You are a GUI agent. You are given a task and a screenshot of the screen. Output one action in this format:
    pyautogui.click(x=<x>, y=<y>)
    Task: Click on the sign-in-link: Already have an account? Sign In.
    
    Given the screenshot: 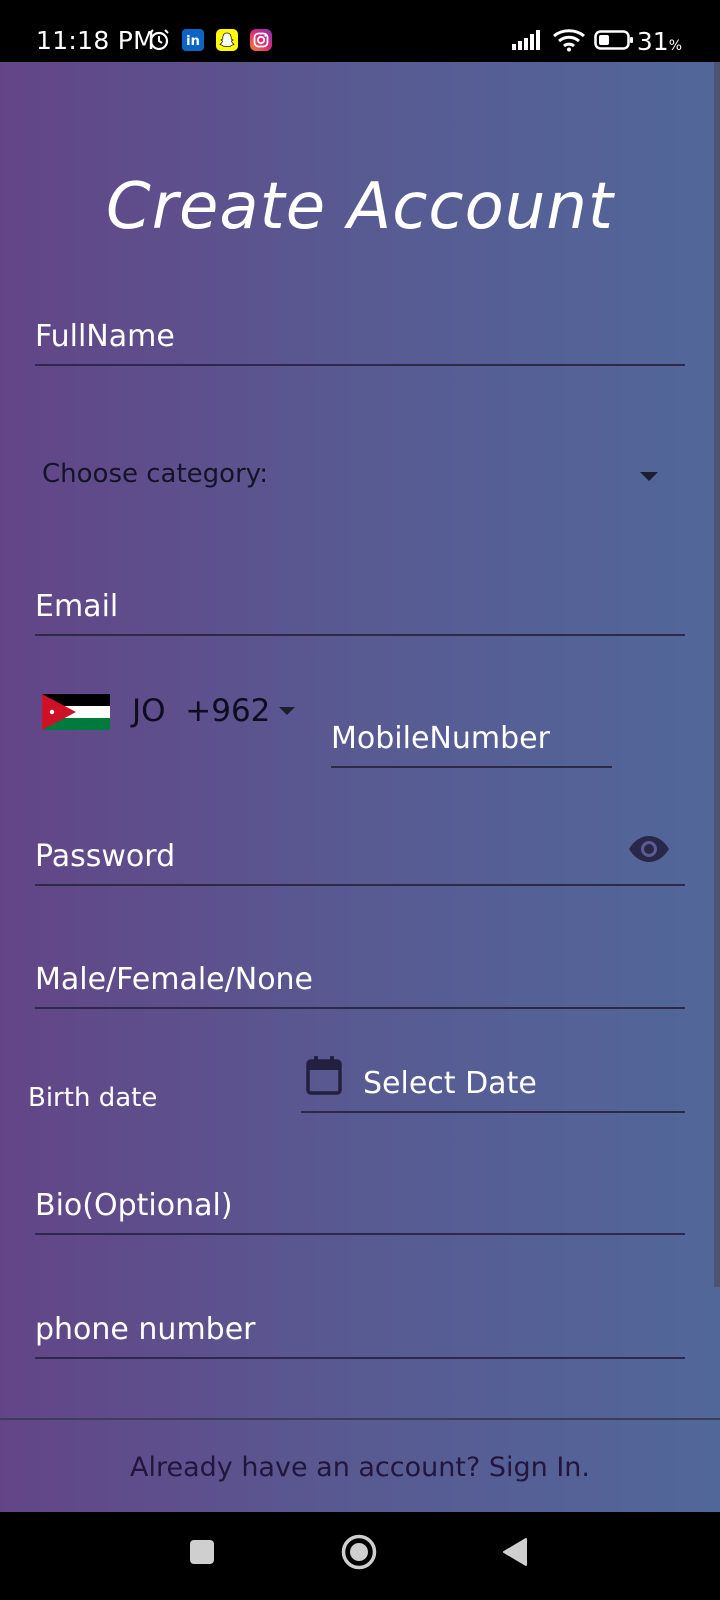 What is the action you would take?
    pyautogui.click(x=360, y=1467)
    